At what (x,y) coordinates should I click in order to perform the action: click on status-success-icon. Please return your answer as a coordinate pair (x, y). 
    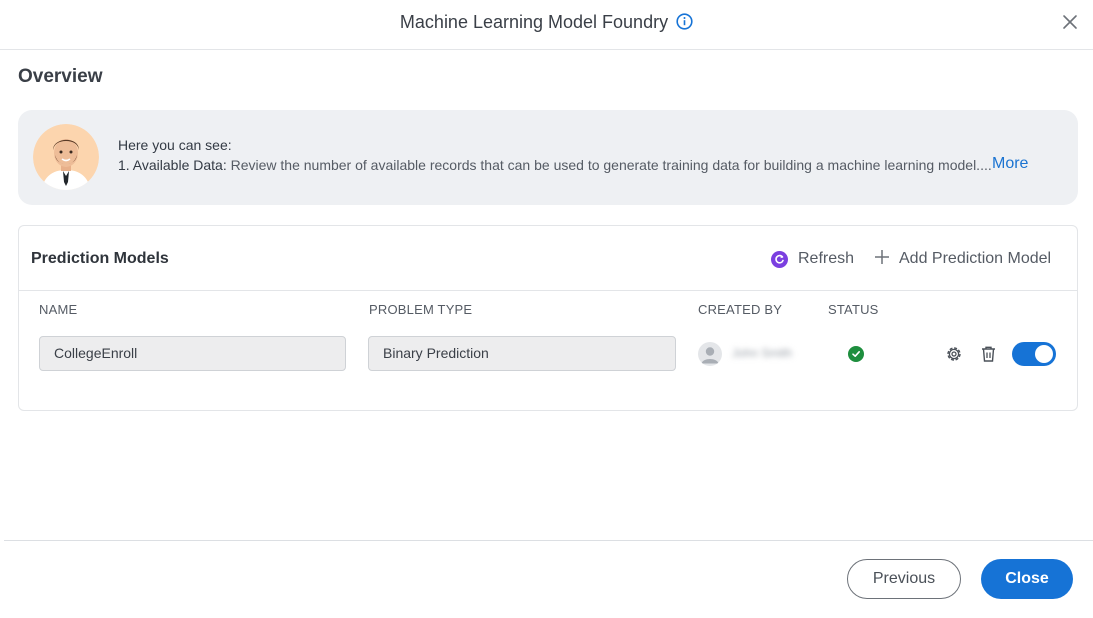
    Looking at the image, I should click on (856, 354).